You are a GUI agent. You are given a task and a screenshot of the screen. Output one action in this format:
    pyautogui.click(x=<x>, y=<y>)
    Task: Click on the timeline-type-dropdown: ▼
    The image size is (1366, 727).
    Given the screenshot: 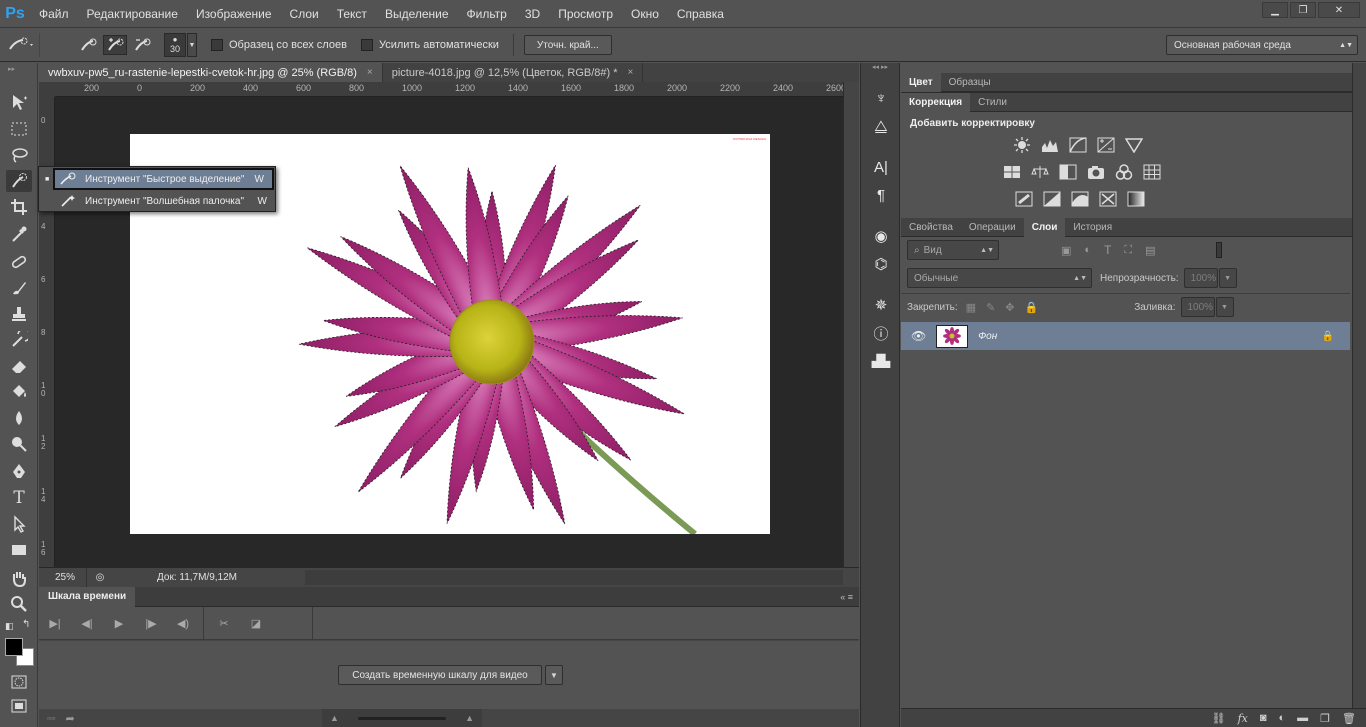 What is the action you would take?
    pyautogui.click(x=554, y=675)
    